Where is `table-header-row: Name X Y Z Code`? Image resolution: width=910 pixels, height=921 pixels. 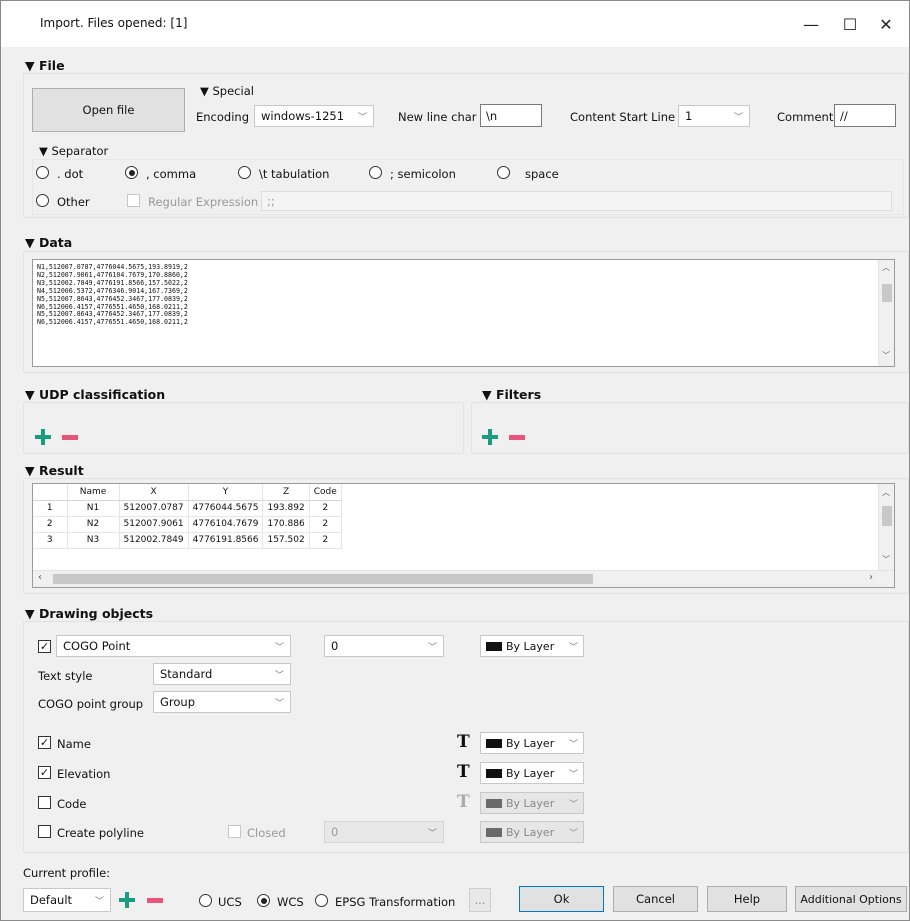
table-header-row: Name X Y Z Code is located at coordinates (187, 492).